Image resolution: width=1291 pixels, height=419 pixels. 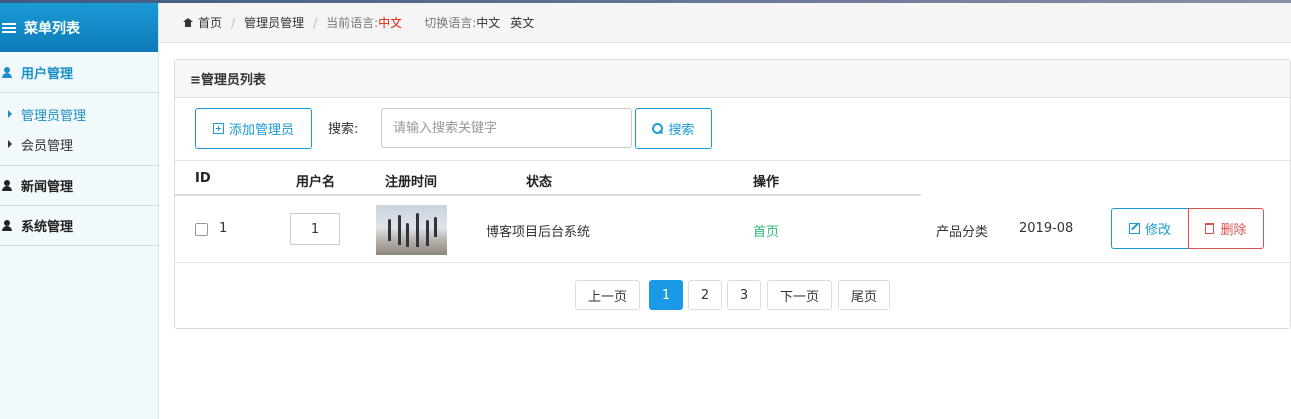 I want to click on row-date: 2019-08, so click(x=1046, y=228).